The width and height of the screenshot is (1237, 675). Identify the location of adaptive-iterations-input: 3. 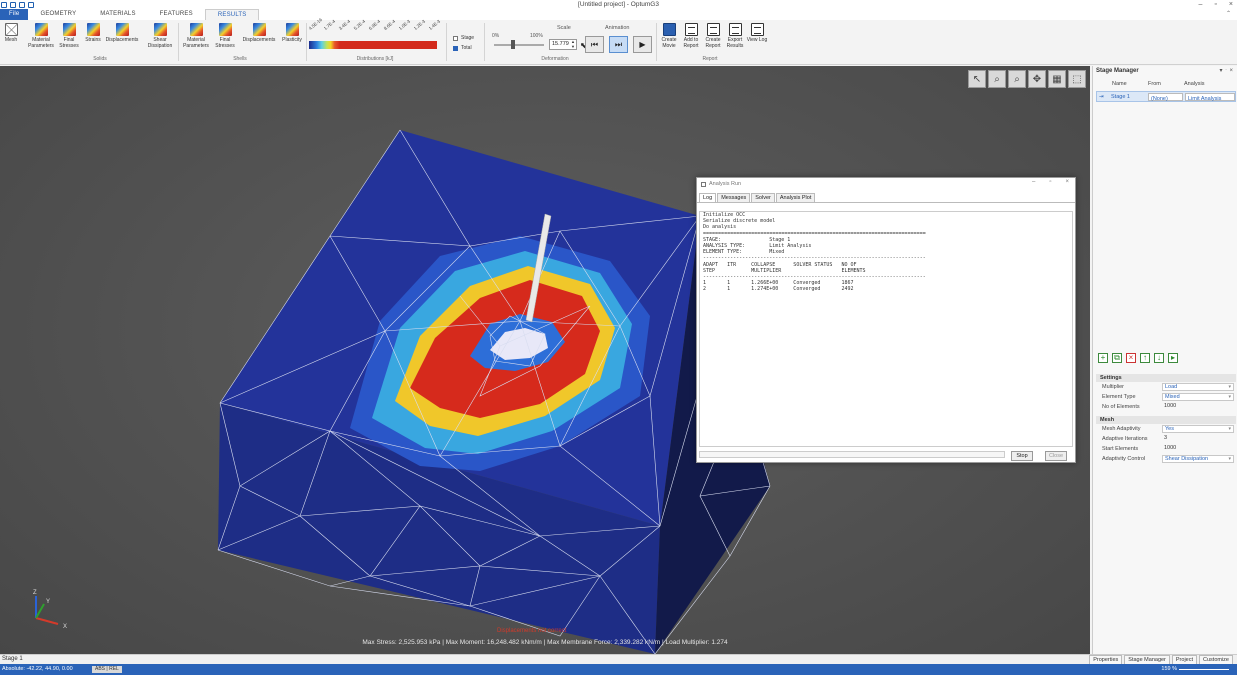
(1198, 439).